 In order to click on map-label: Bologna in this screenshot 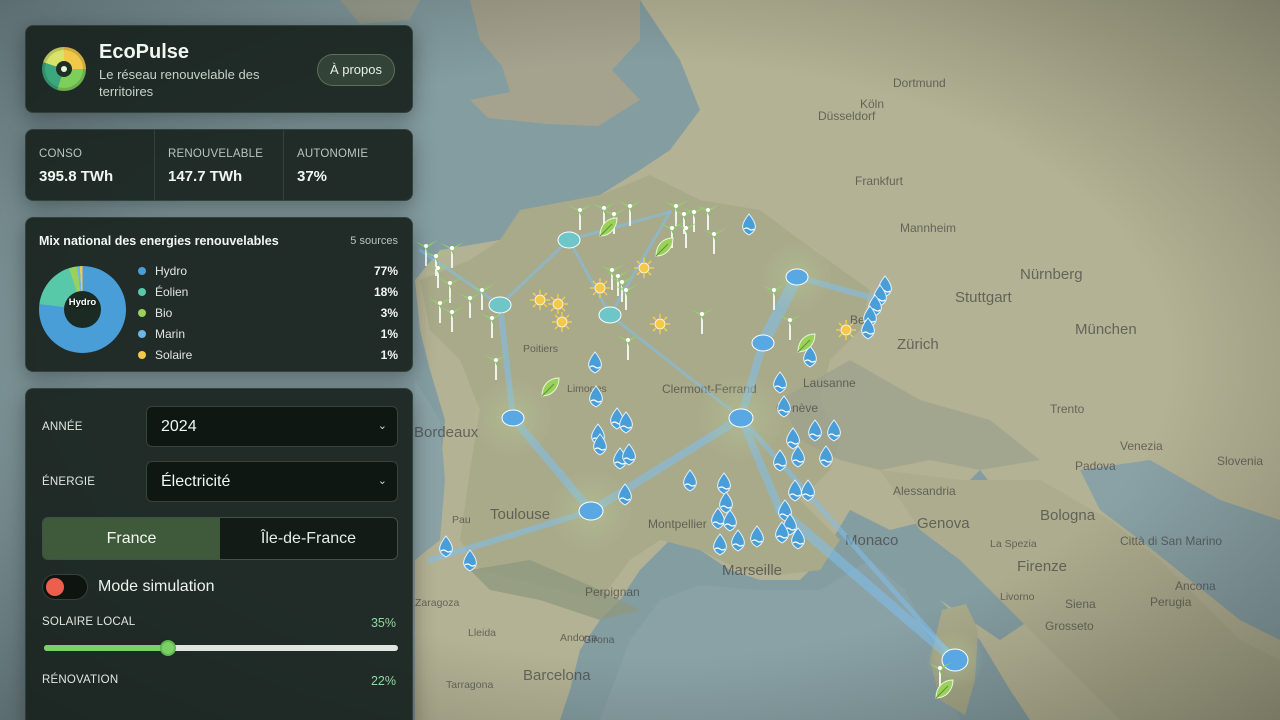, I will do `click(1068, 515)`.